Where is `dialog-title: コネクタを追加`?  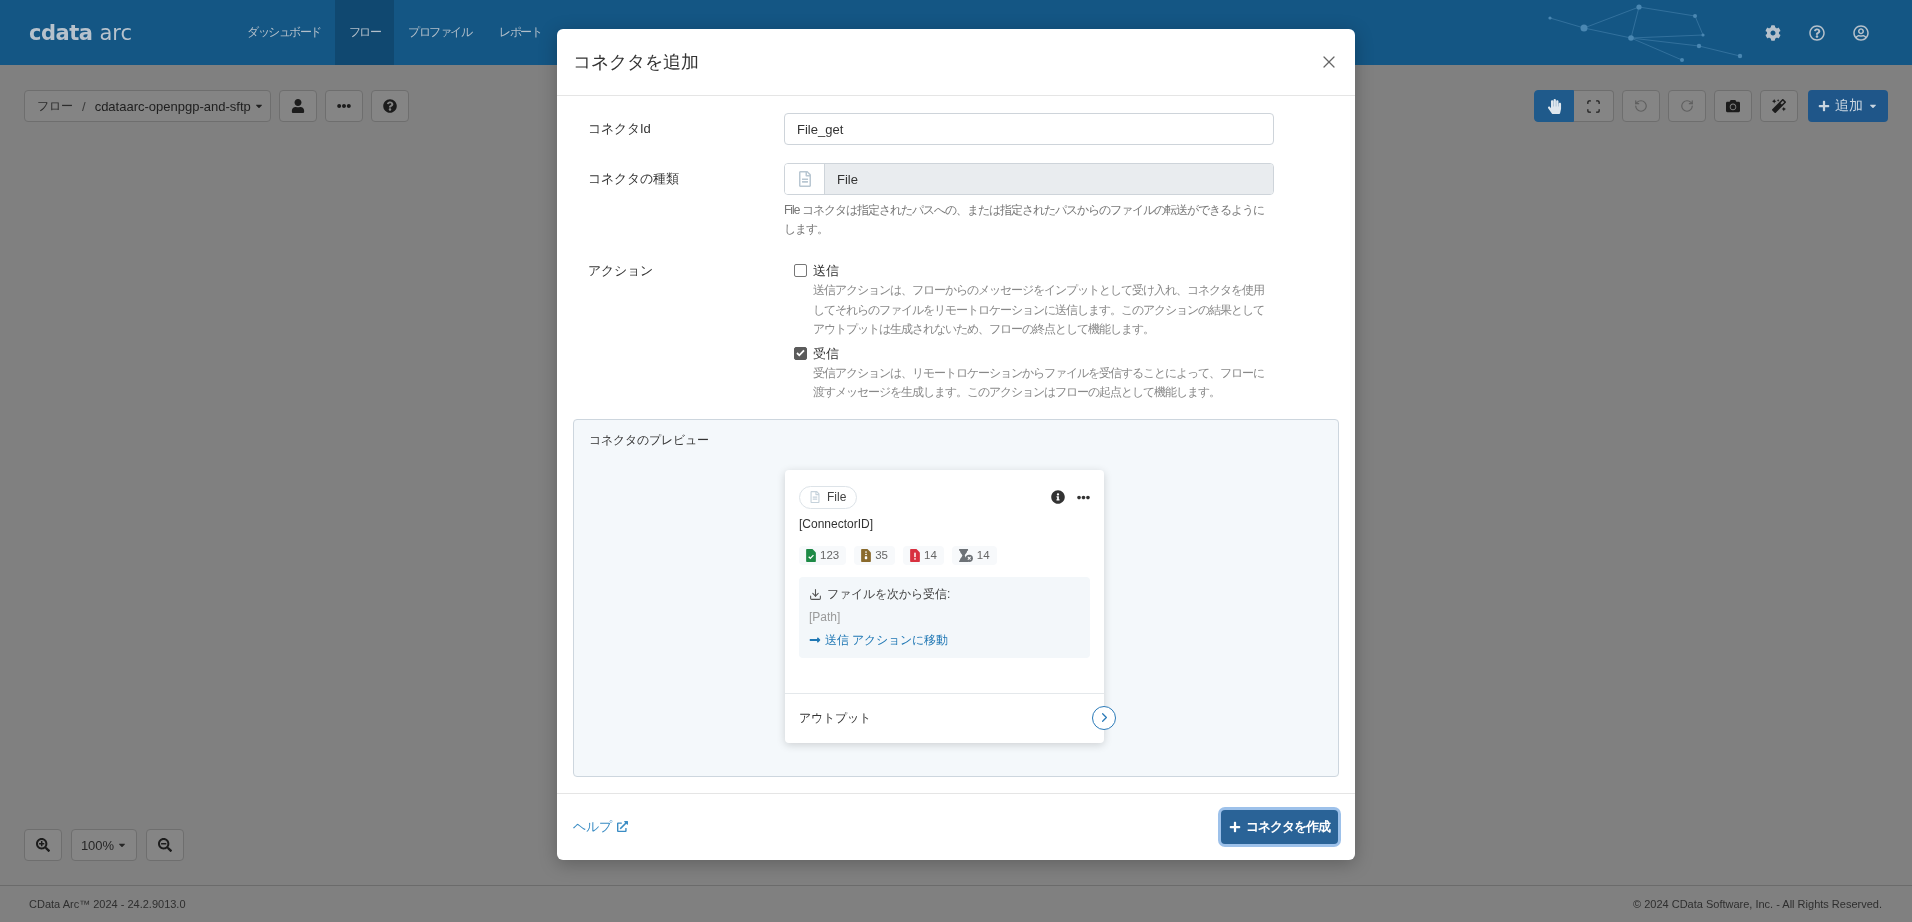 dialog-title: コネクタを追加 is located at coordinates (636, 62).